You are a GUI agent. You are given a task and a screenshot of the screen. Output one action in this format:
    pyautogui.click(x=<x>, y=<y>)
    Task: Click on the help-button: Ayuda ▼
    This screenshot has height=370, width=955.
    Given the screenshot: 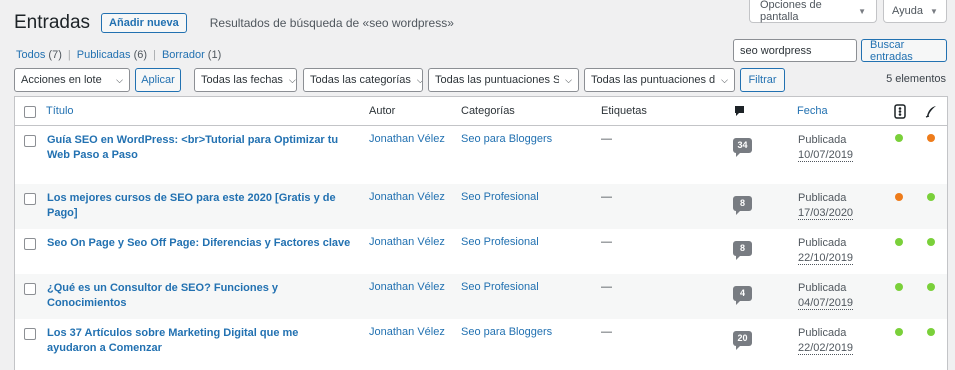 What is the action you would take?
    pyautogui.click(x=915, y=11)
    